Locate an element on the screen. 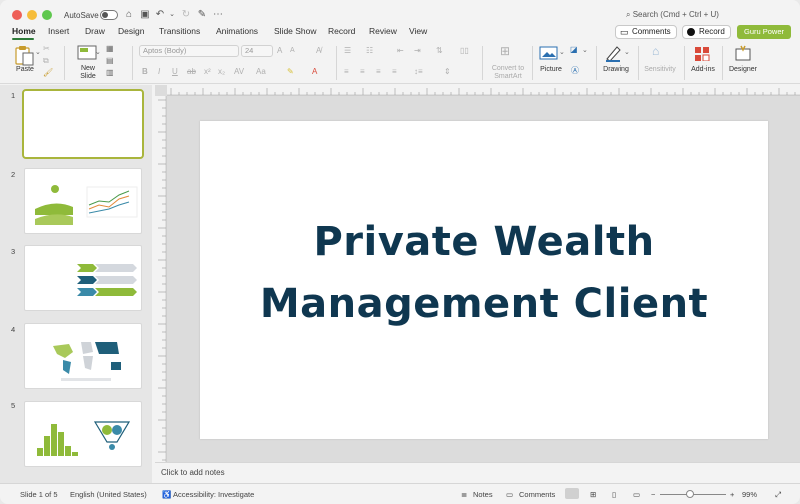  font-size-box: 24 is located at coordinates (257, 51).